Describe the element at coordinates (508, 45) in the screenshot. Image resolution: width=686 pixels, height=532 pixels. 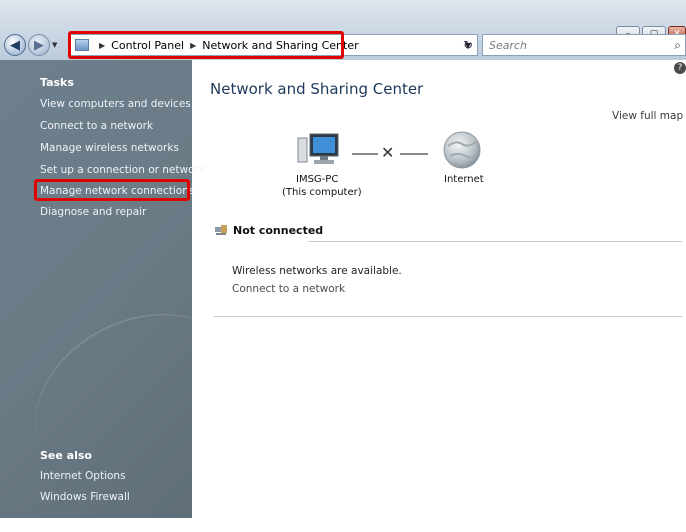
I see `search-input: Search` at that location.